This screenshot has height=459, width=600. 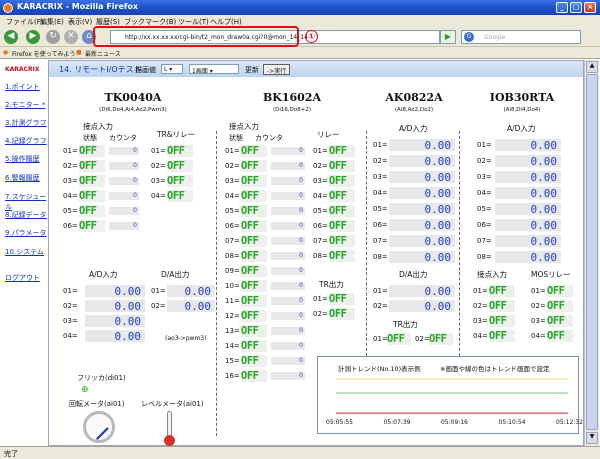 I want to click on google-icon: G, so click(x=469, y=37).